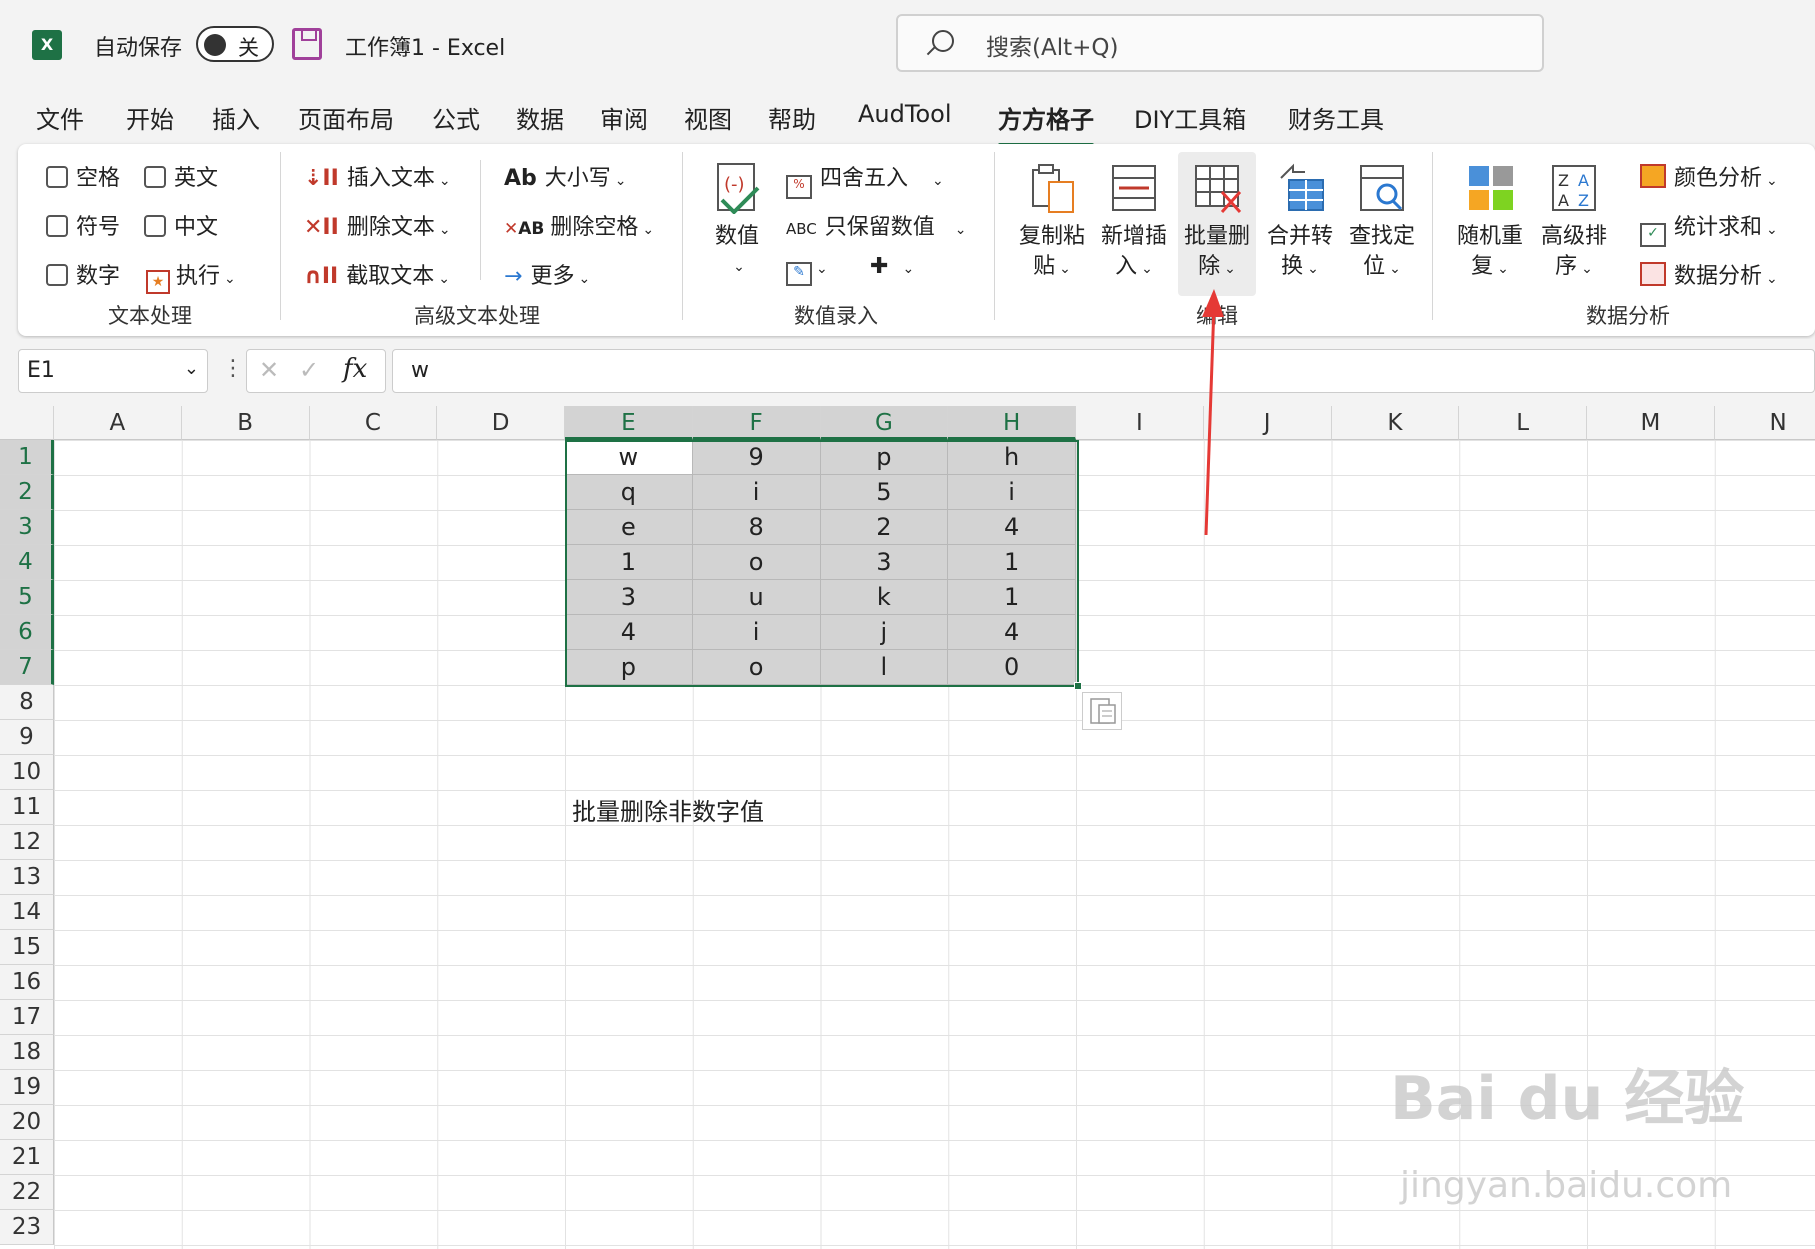 This screenshot has height=1249, width=1815. Describe the element at coordinates (27, 632) in the screenshot. I see `row-header-6: 6` at that location.